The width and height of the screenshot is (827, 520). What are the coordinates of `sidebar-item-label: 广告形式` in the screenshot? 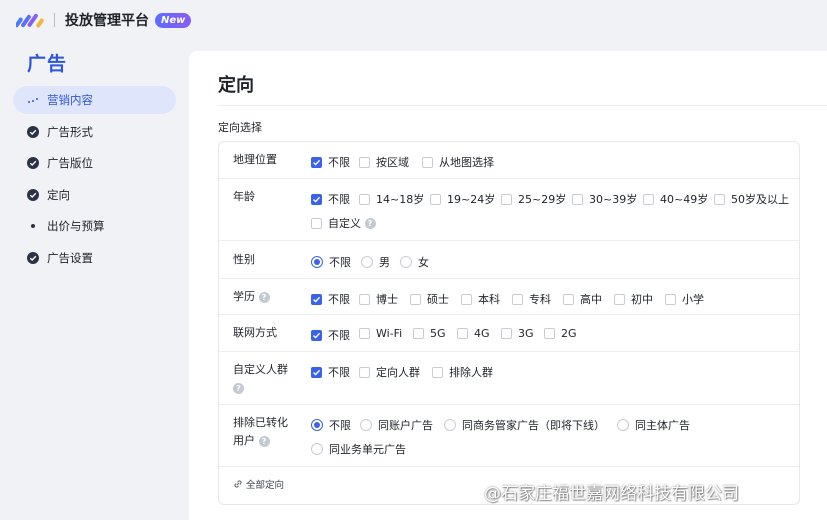 It's located at (70, 131).